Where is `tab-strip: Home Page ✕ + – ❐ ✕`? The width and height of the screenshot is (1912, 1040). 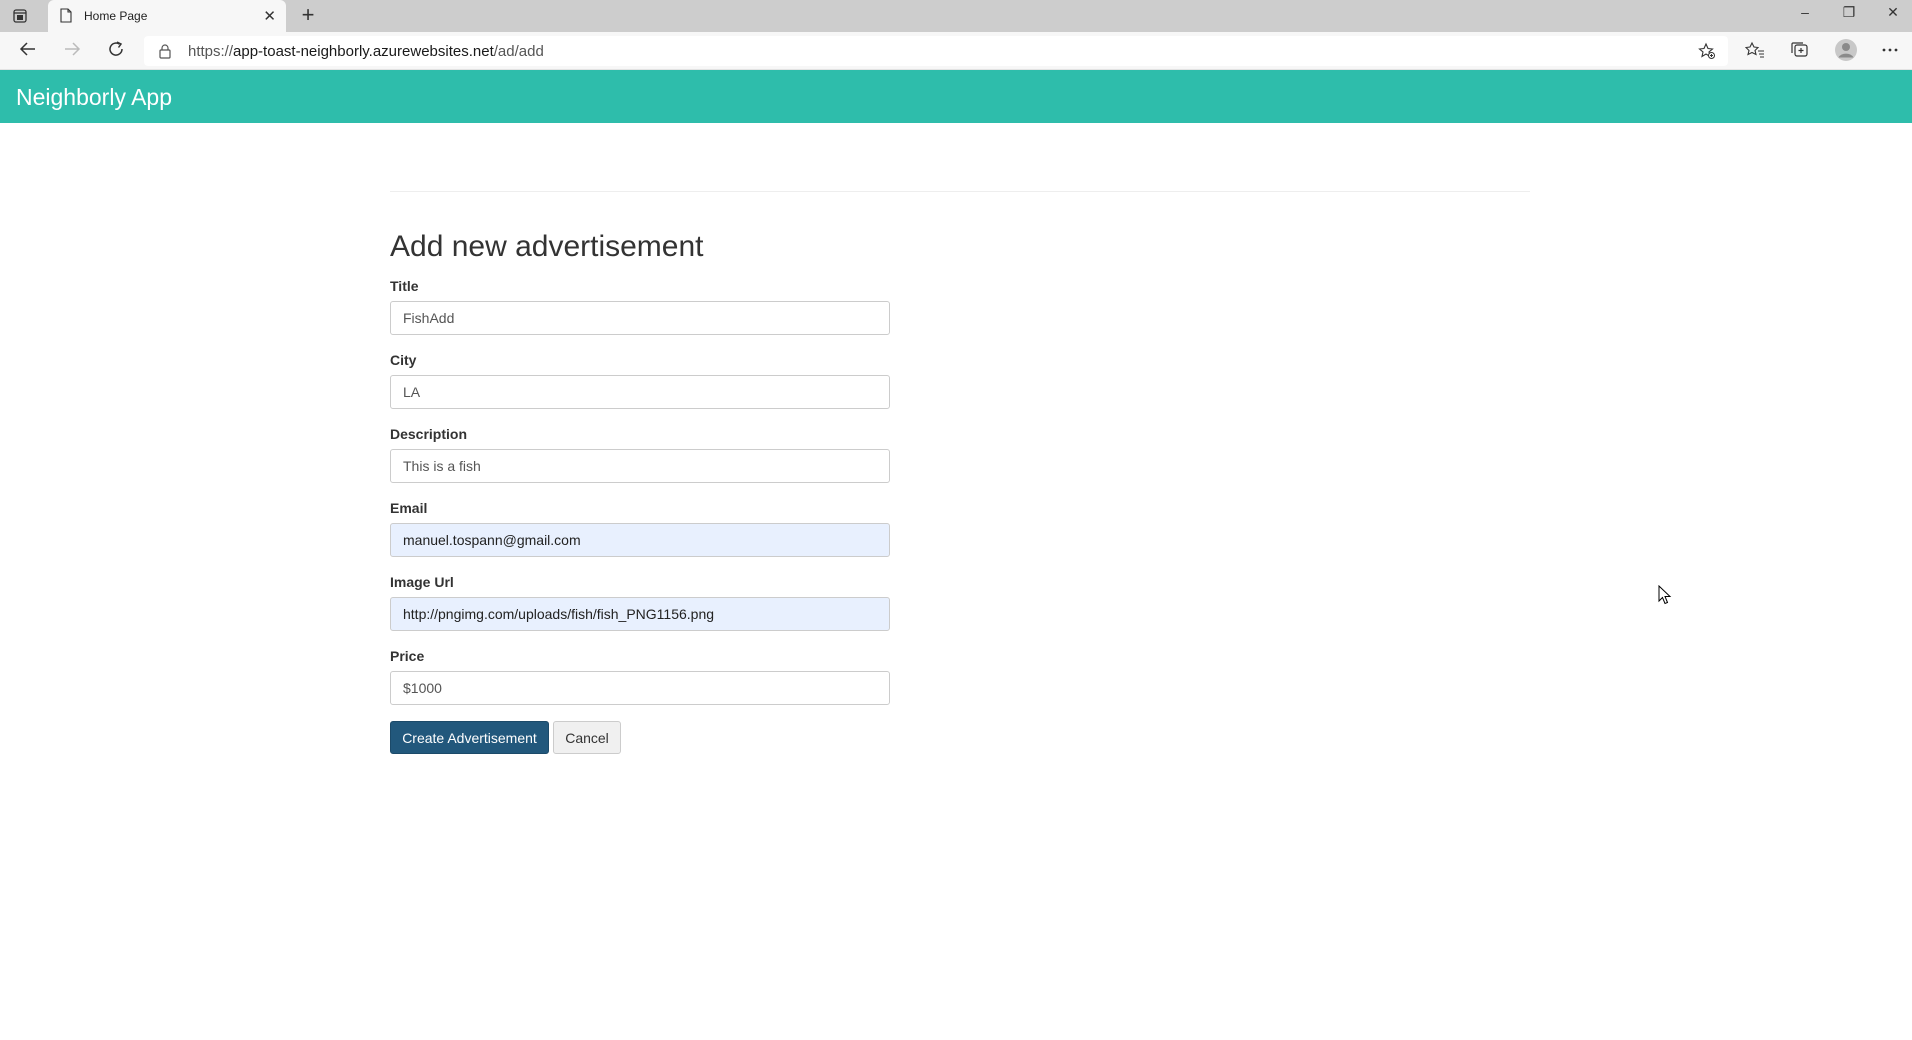 tab-strip: Home Page ✕ + – ❐ ✕ is located at coordinates (956, 16).